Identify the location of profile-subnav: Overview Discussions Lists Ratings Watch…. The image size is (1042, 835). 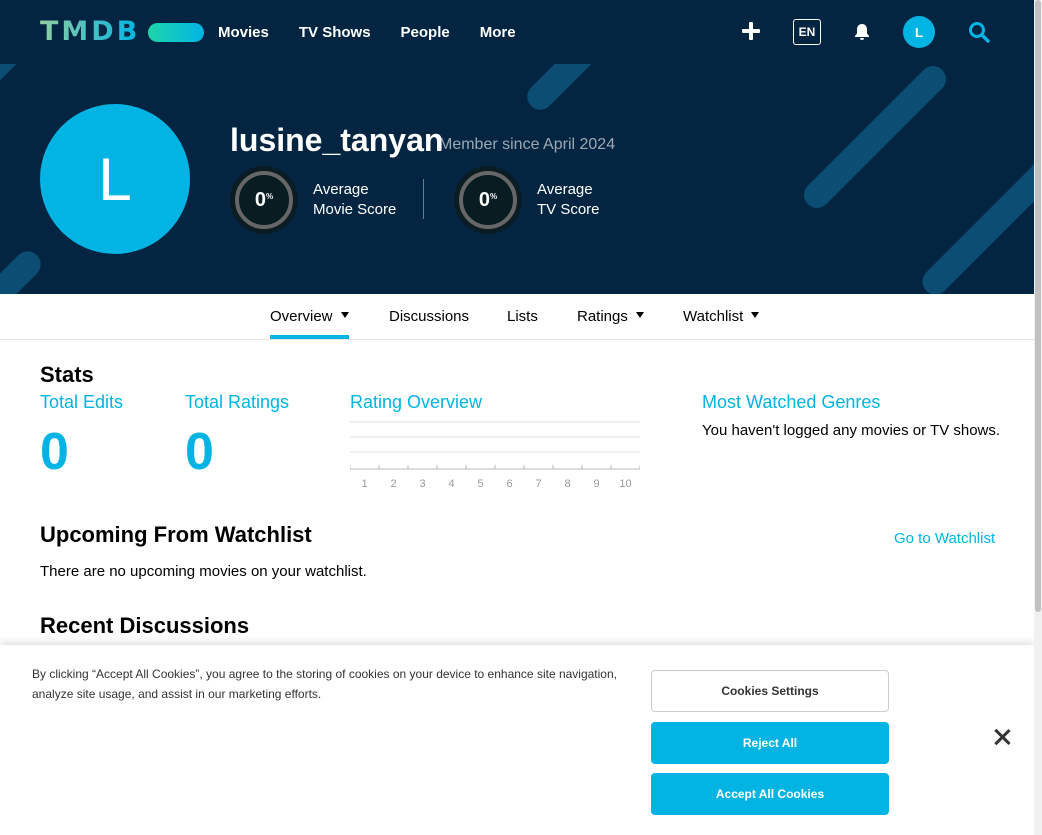
(517, 317).